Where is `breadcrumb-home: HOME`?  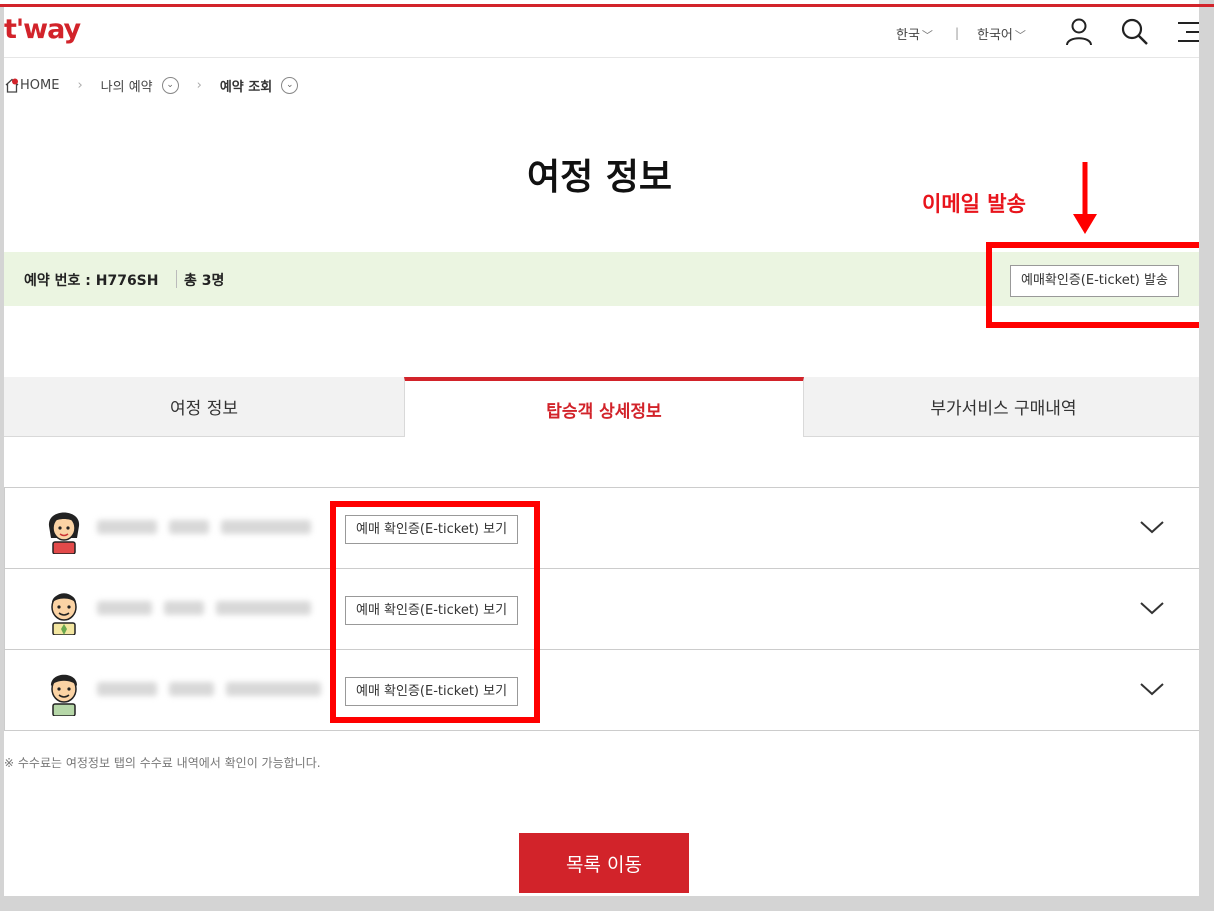 breadcrumb-home: HOME is located at coordinates (31, 85).